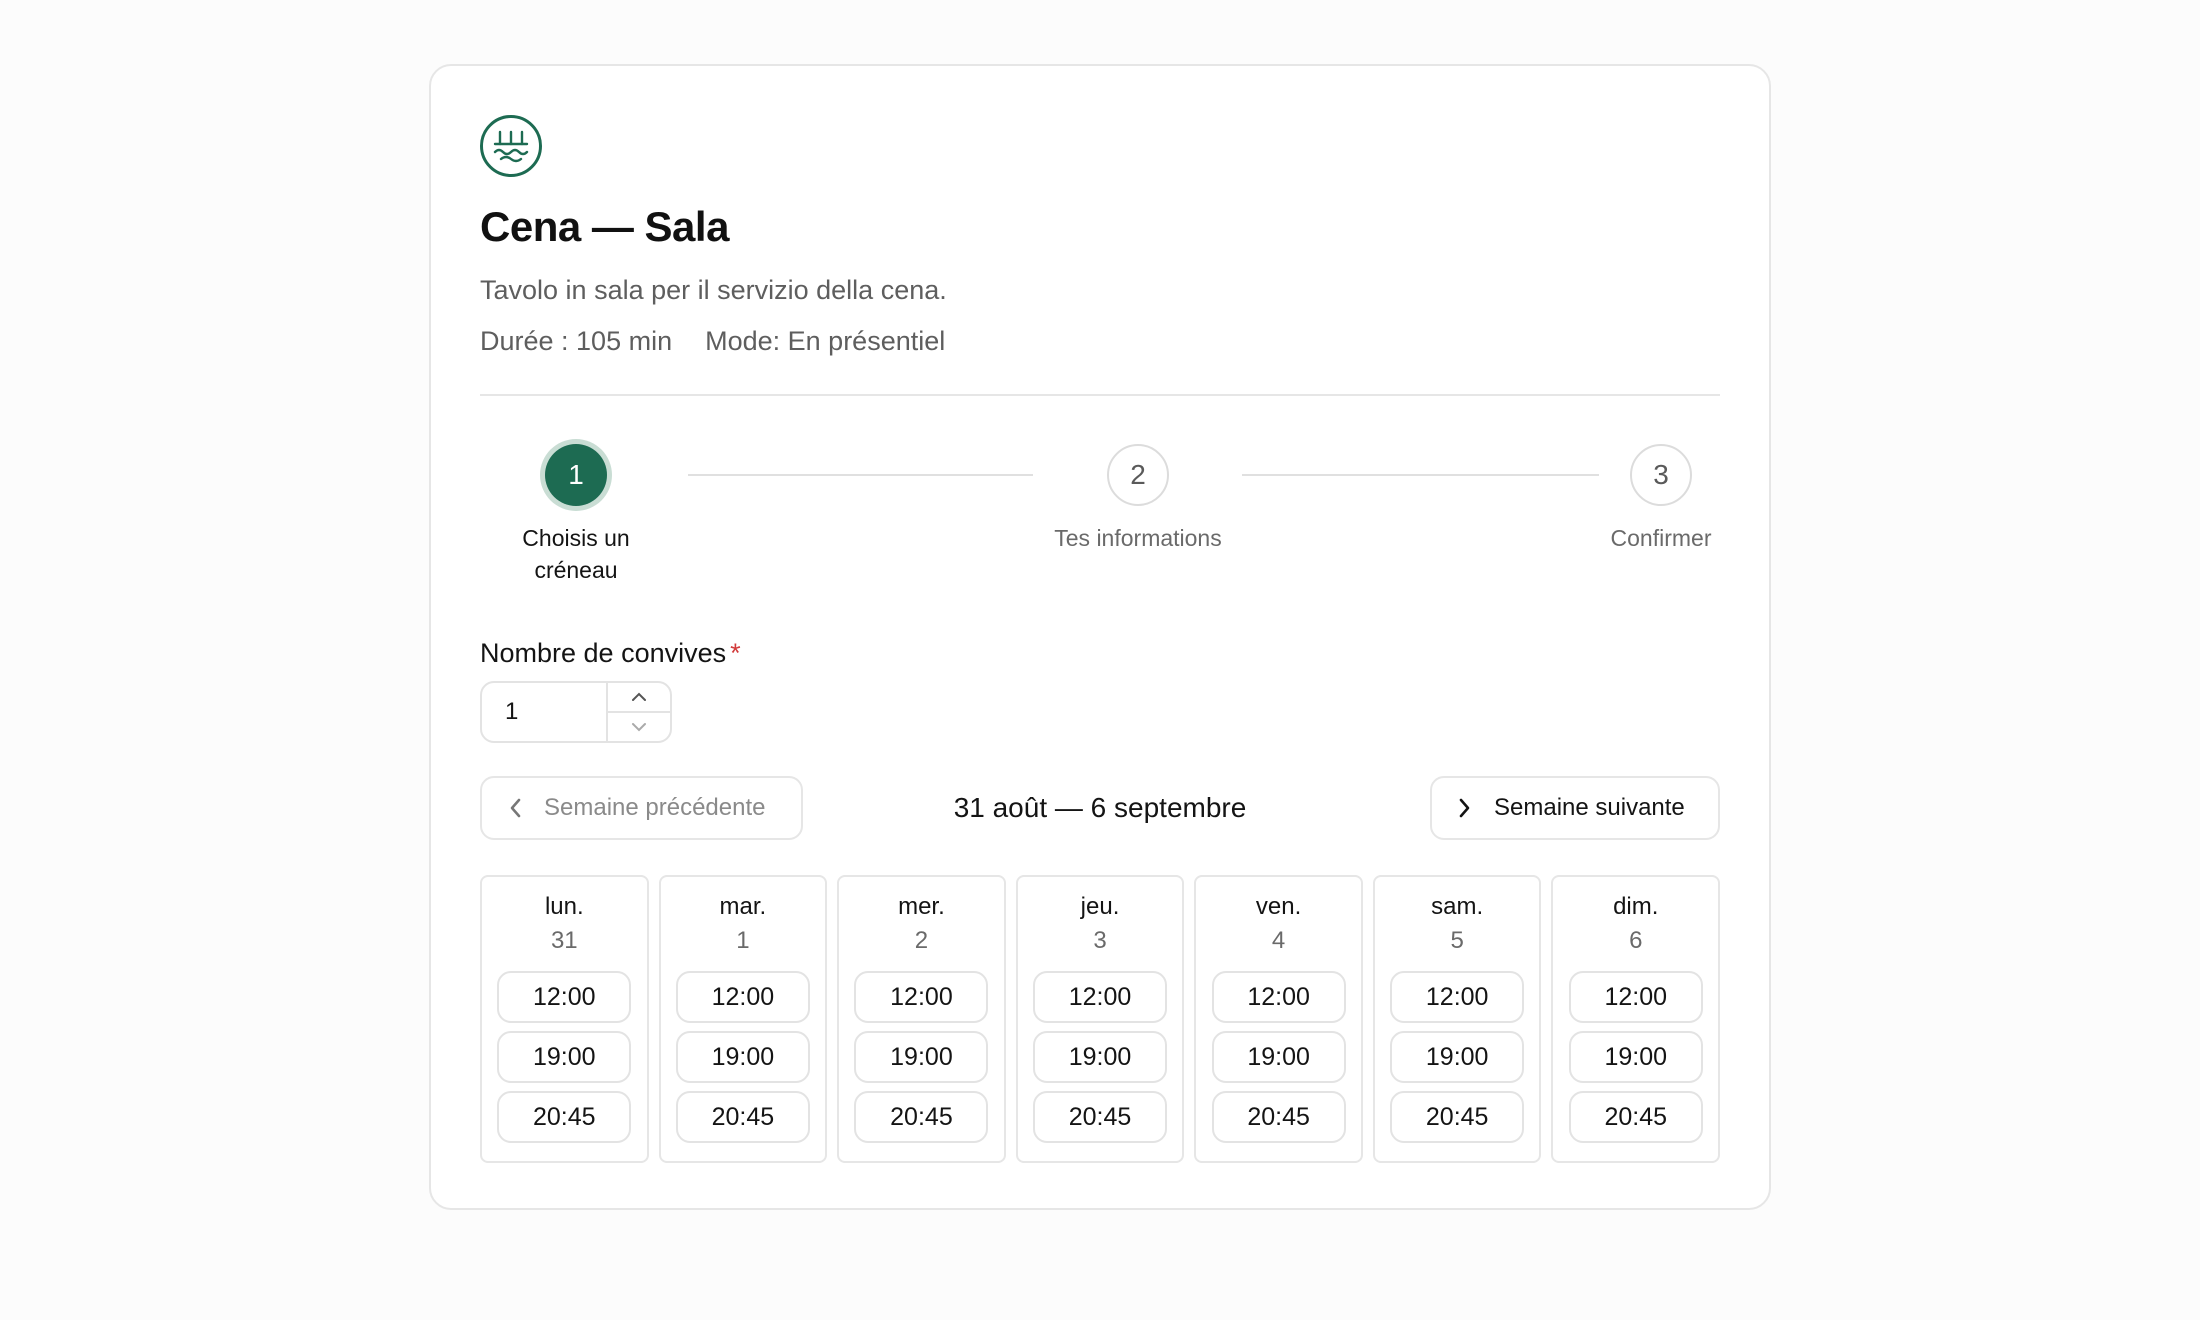 This screenshot has height=1320, width=2200. I want to click on day-column-tue: mar. 1 12:00 19:00 20:45, so click(743, 1019).